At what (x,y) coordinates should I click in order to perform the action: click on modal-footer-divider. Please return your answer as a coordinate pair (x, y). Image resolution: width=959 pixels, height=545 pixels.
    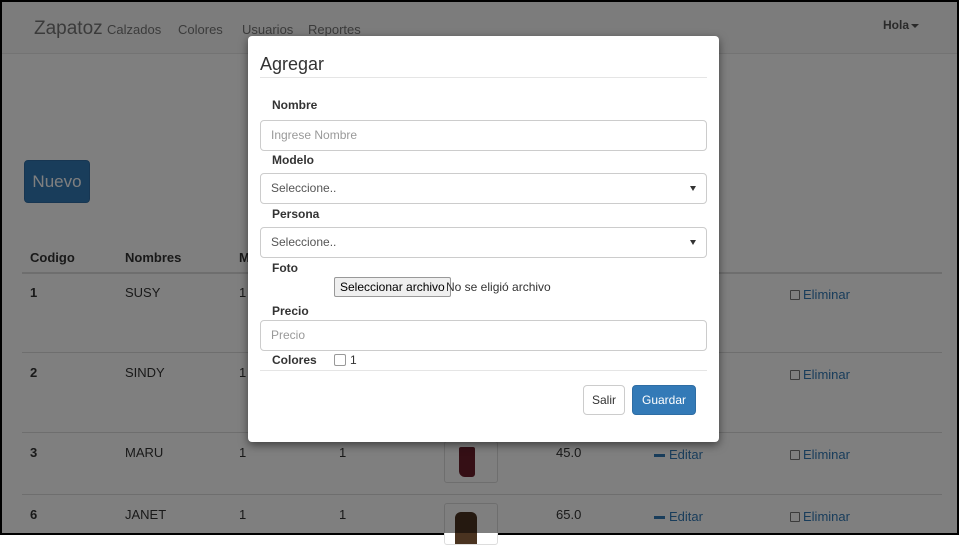
    Looking at the image, I should click on (483, 370).